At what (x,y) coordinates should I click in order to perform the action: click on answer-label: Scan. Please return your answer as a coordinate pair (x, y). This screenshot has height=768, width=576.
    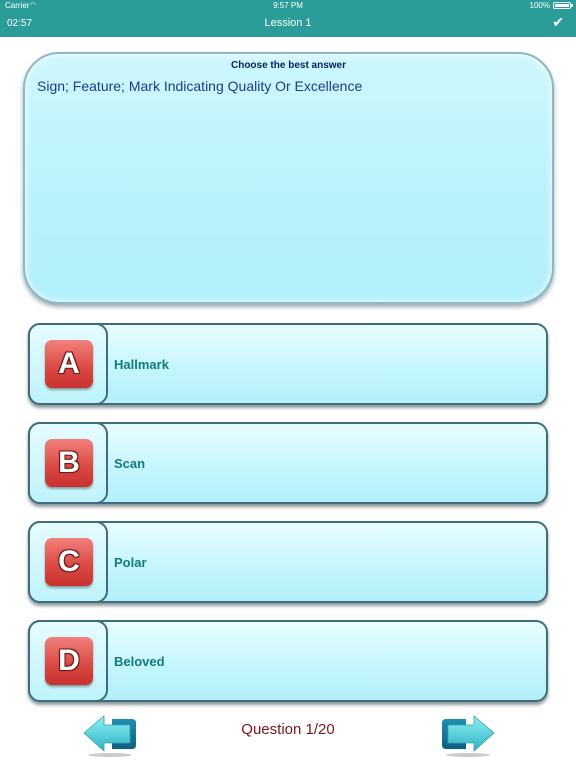
    Looking at the image, I should click on (130, 463).